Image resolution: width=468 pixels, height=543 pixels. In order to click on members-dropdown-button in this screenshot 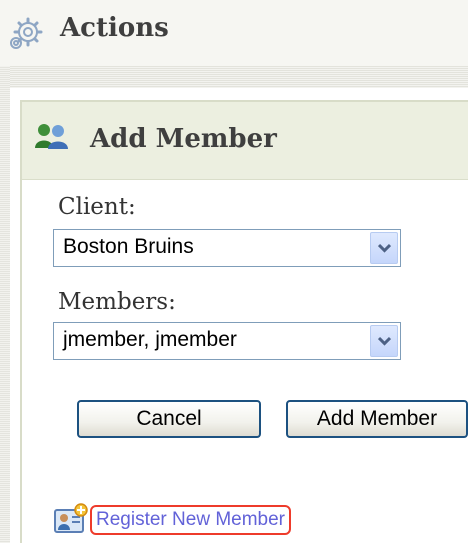, I will do `click(384, 341)`.